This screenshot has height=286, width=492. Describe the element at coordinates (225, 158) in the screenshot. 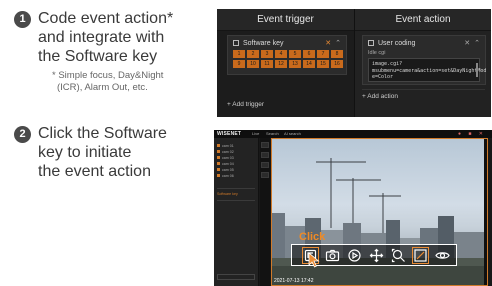

I see `tree-item: cam 03` at that location.